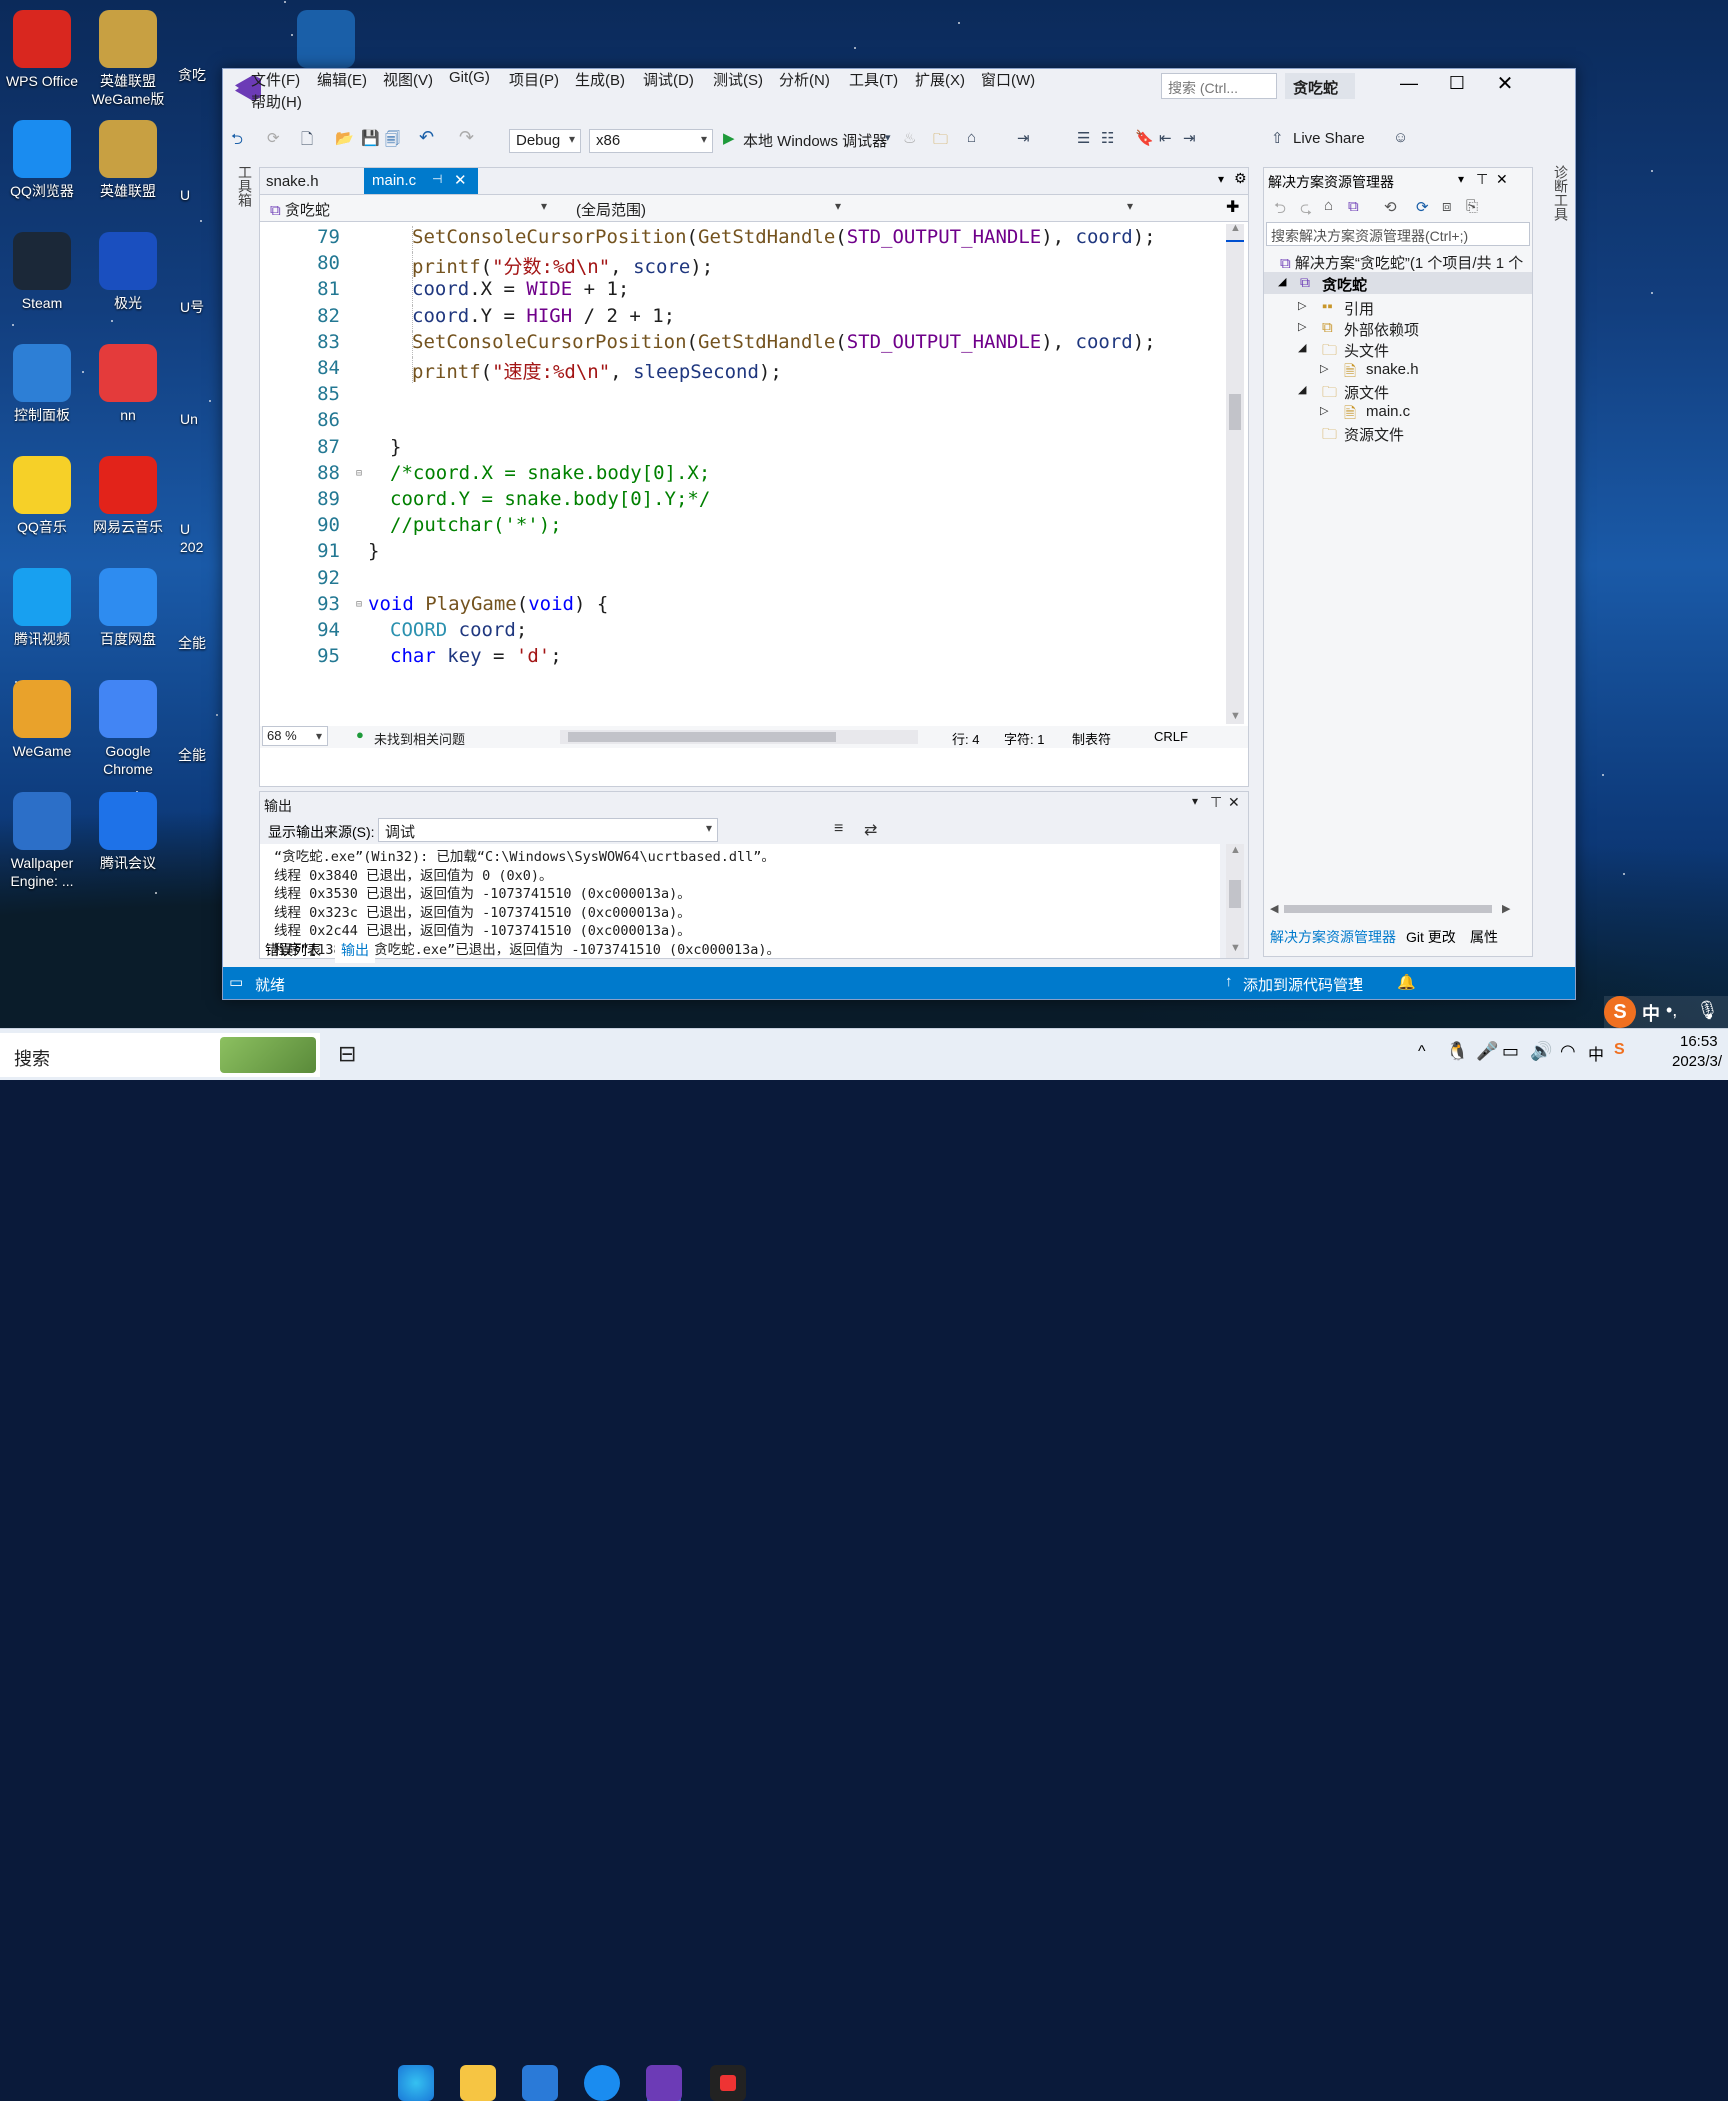  I want to click on ime-toolbar: S 中 •, 🎙, so click(1666, 1012).